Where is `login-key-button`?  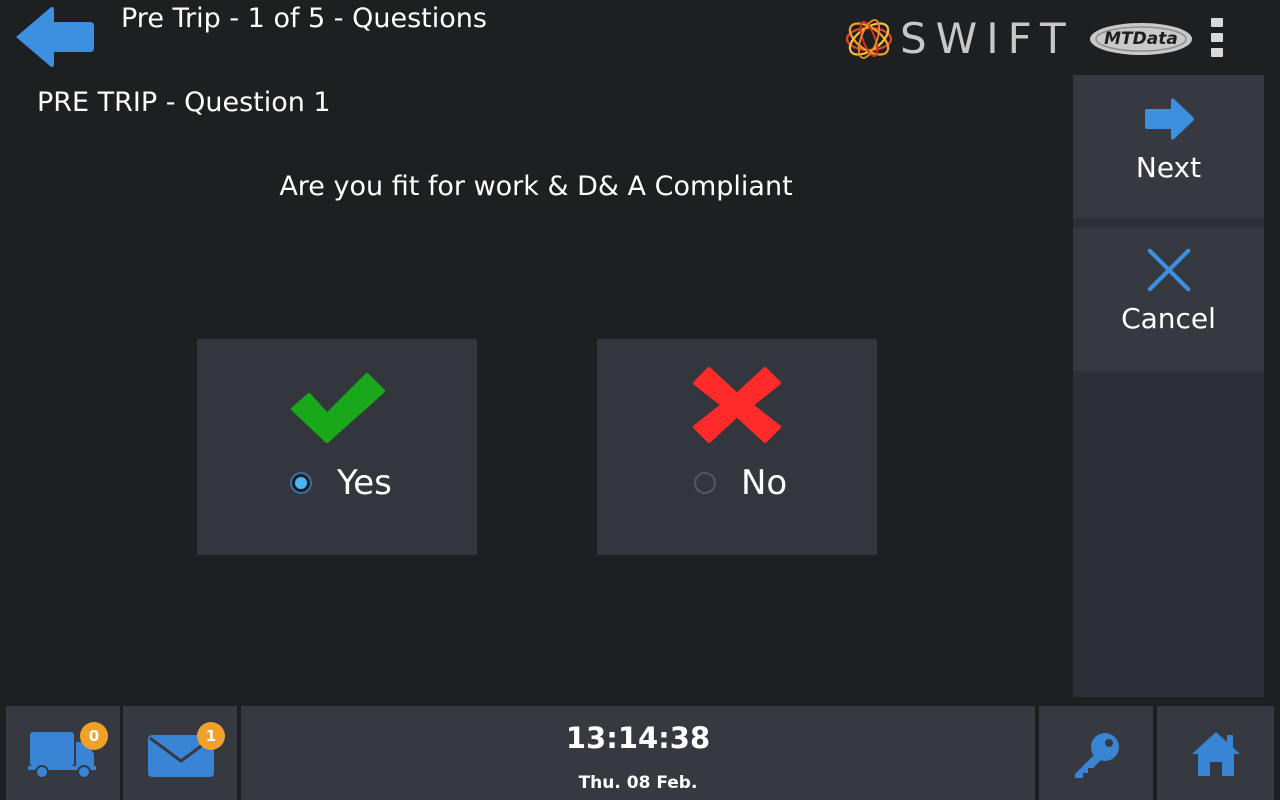
login-key-button is located at coordinates (1096, 753).